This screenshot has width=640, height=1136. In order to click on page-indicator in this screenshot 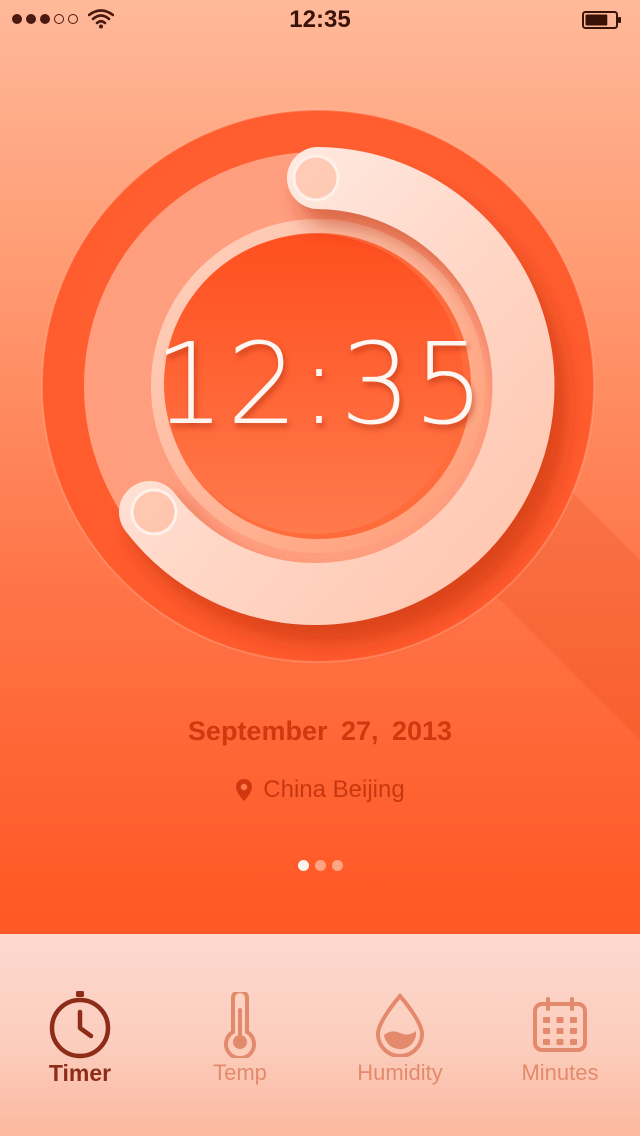, I will do `click(320, 865)`.